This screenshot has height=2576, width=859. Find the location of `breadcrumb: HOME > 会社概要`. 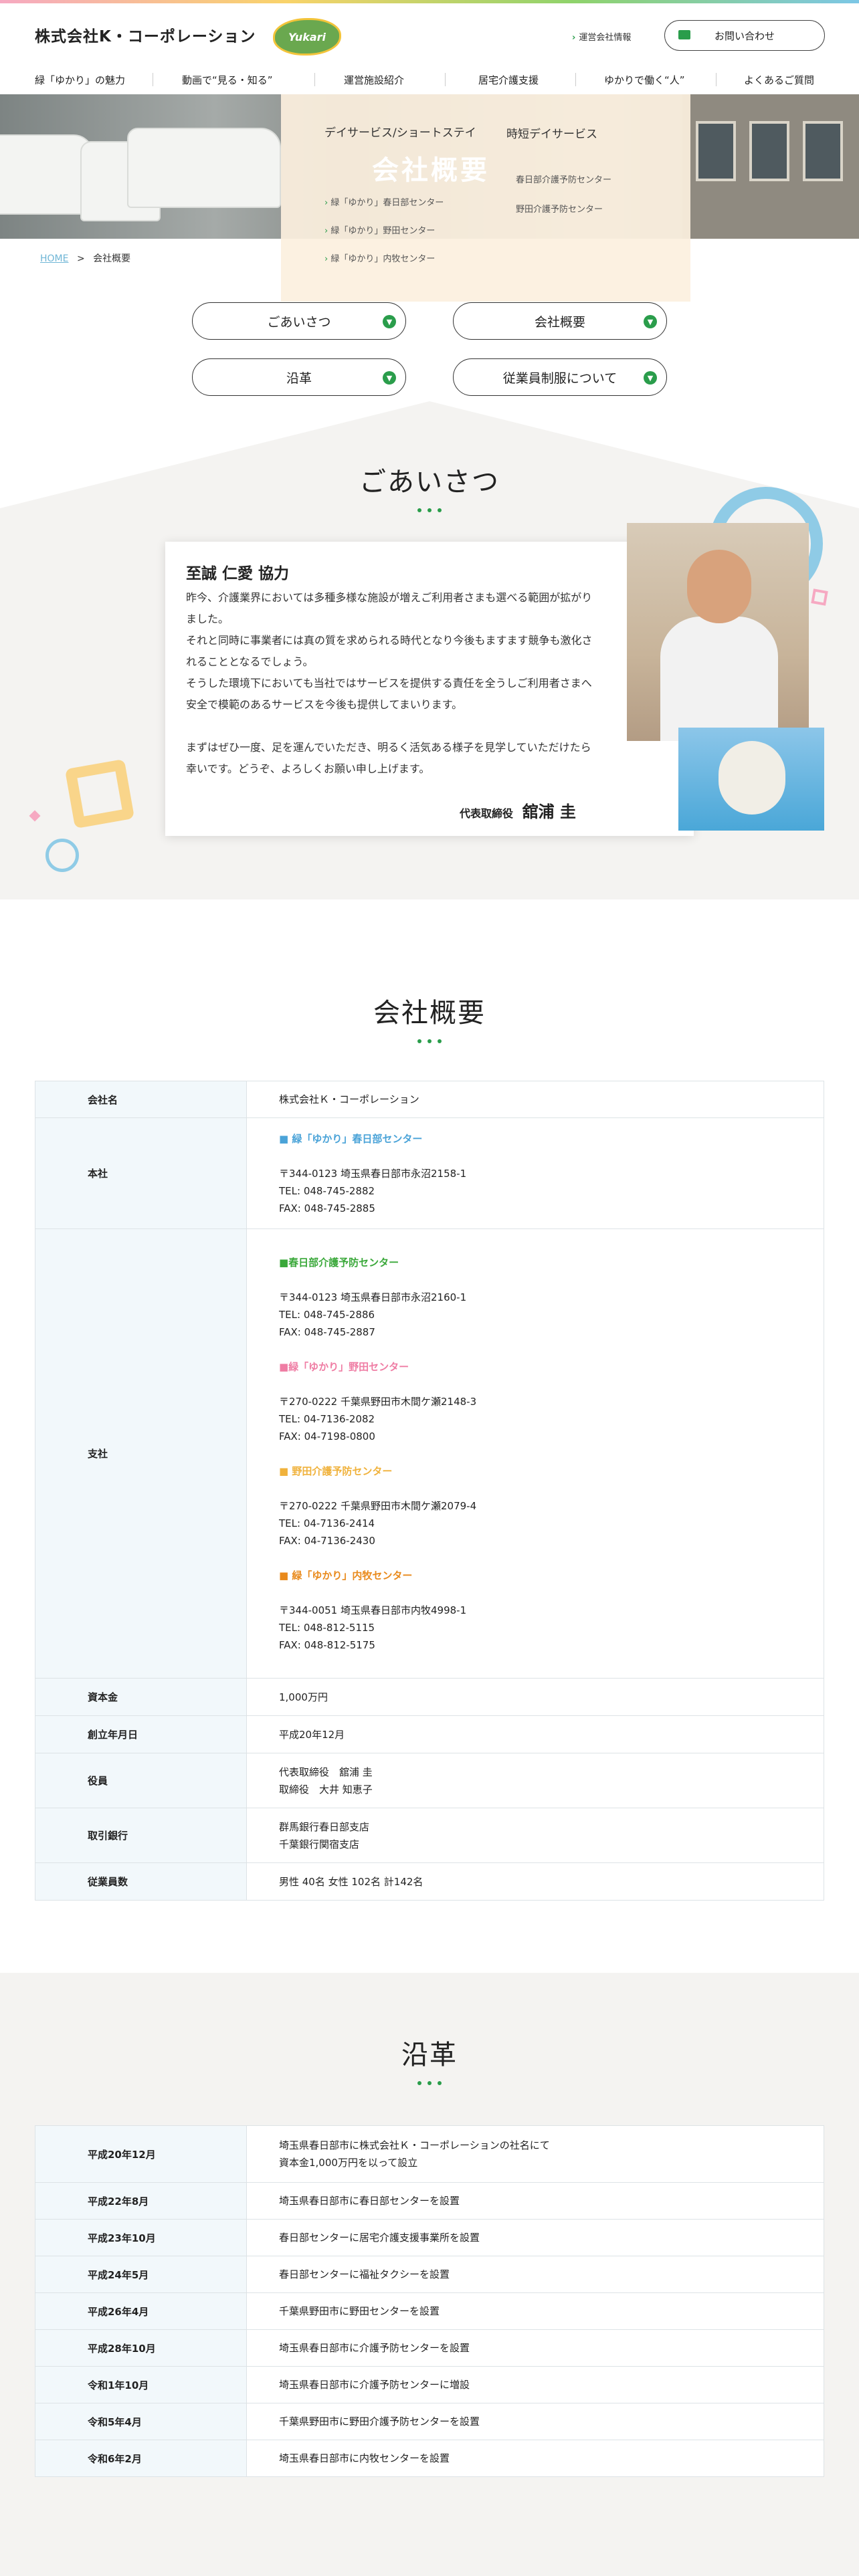

breadcrumb: HOME > 会社概要 is located at coordinates (85, 258).